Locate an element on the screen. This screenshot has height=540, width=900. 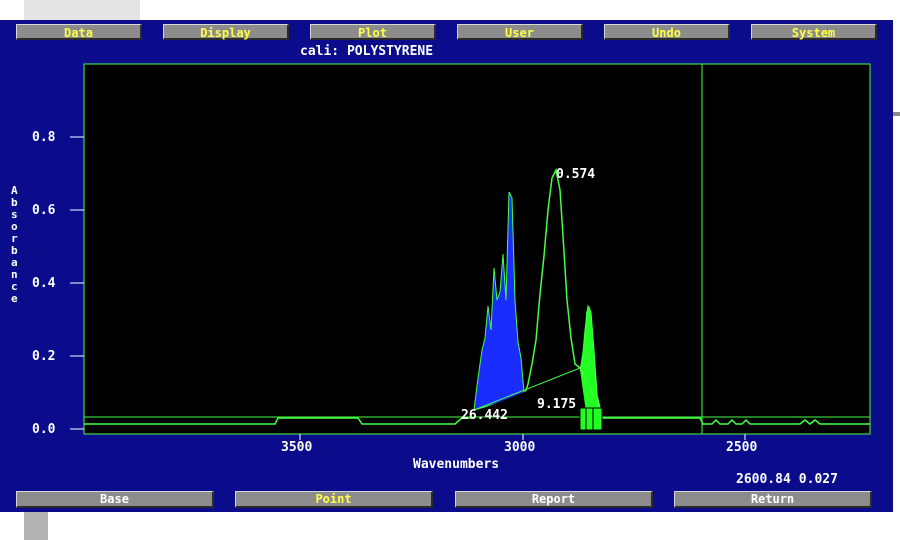
y-tick-label: 0.0 is located at coordinates (44, 429).